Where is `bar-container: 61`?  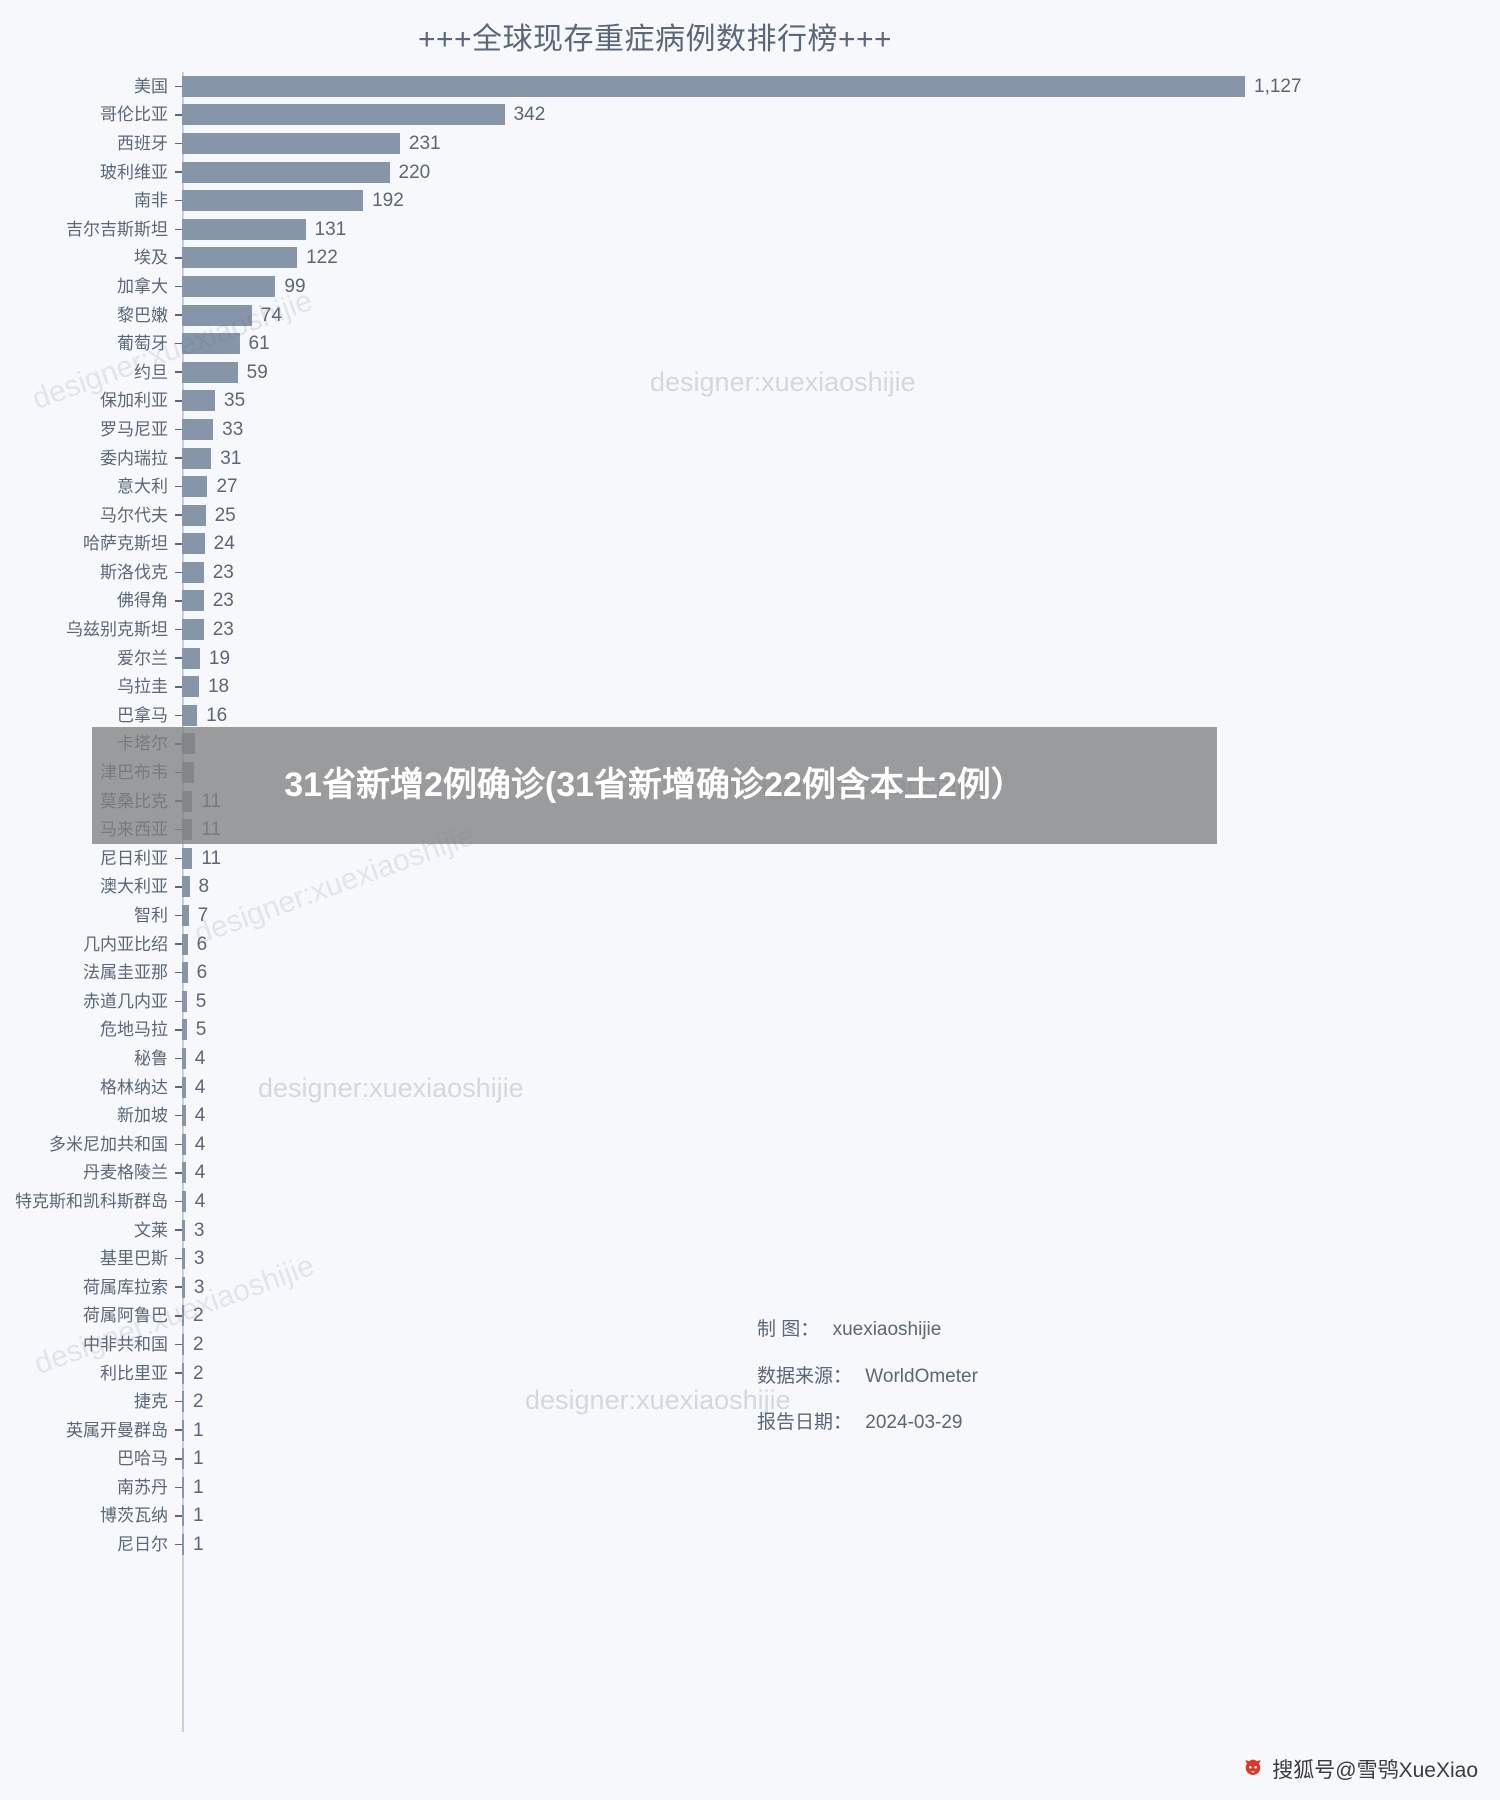 bar-container: 61 is located at coordinates (841, 343).